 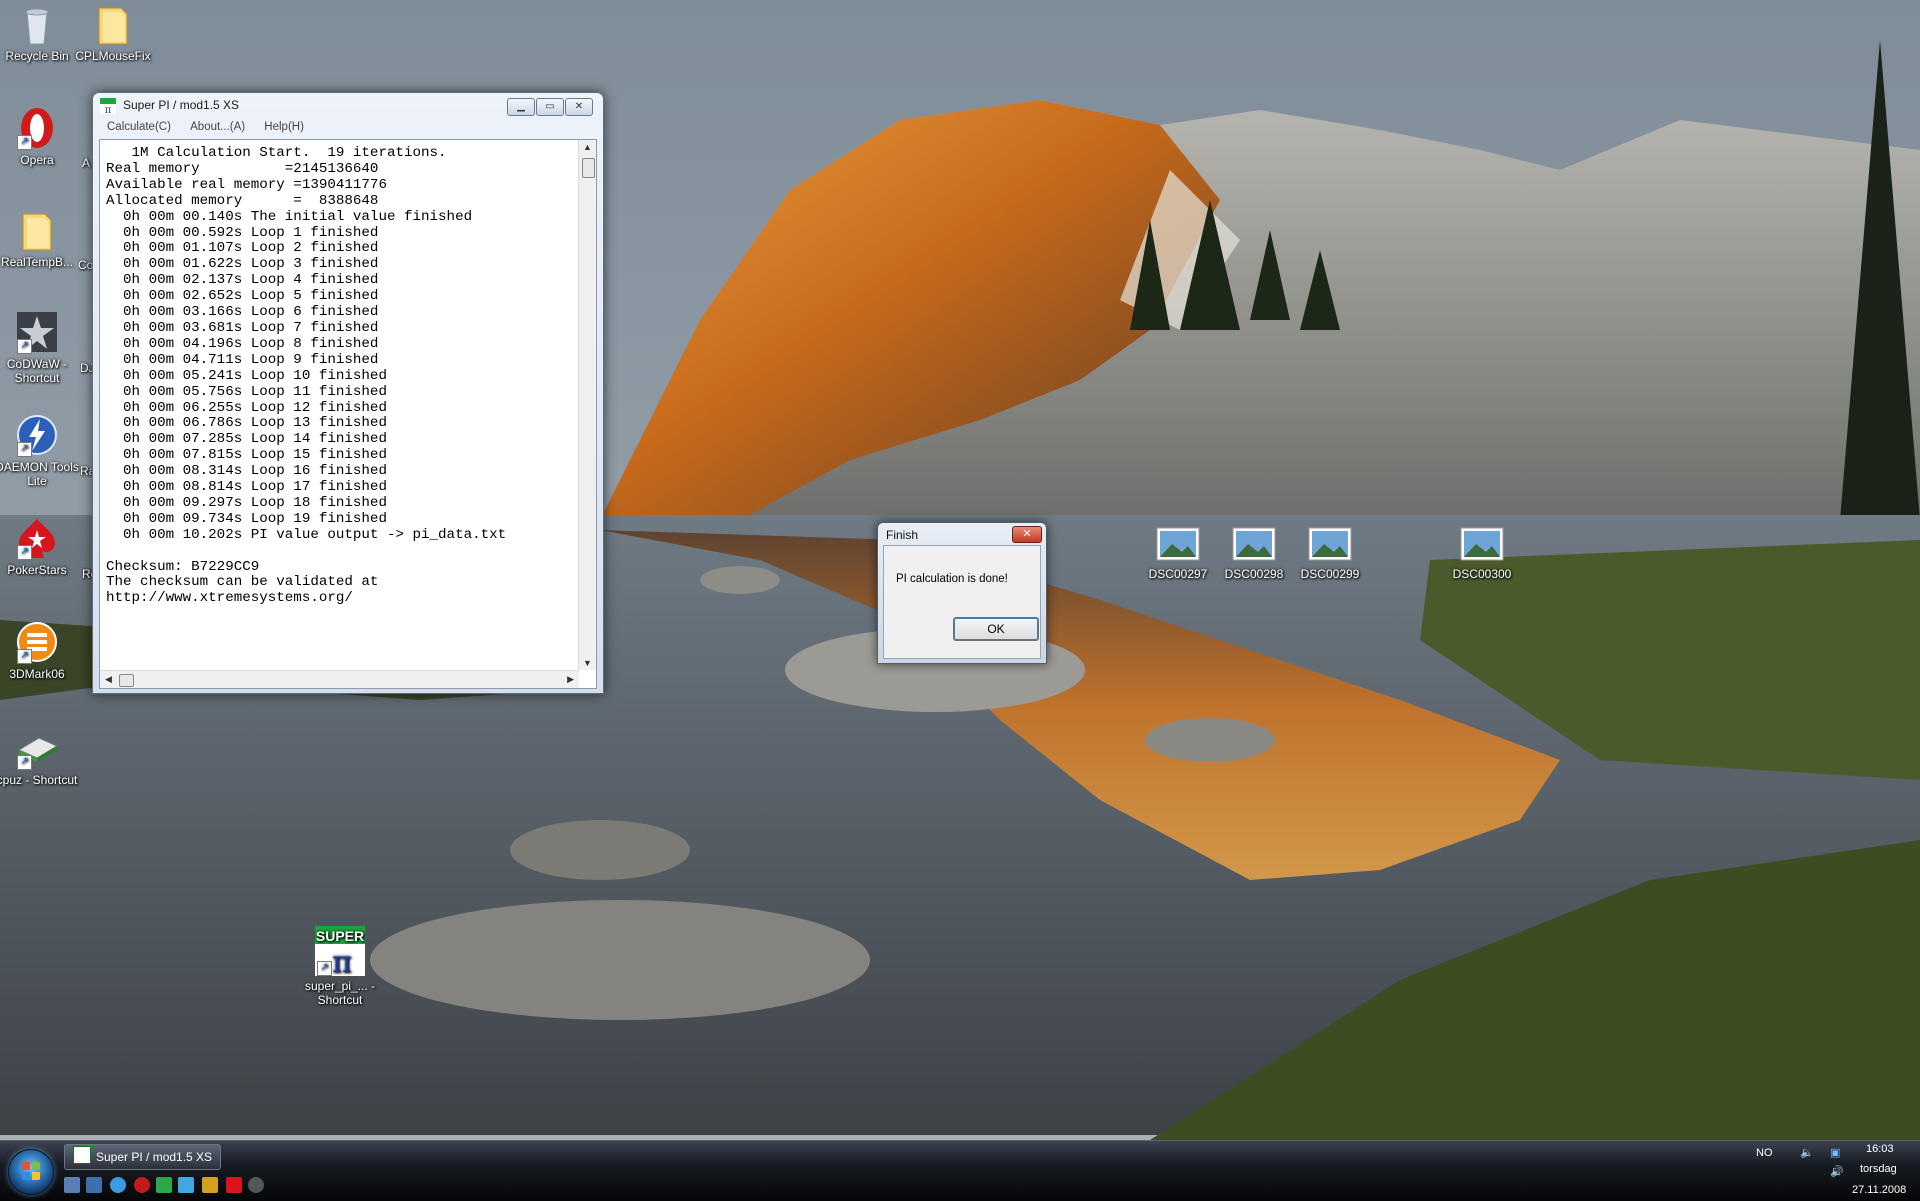 I want to click on superpi-titlebar: π Super PI / mod1.5 XS ▁ ▭ ✕, so click(x=348, y=105).